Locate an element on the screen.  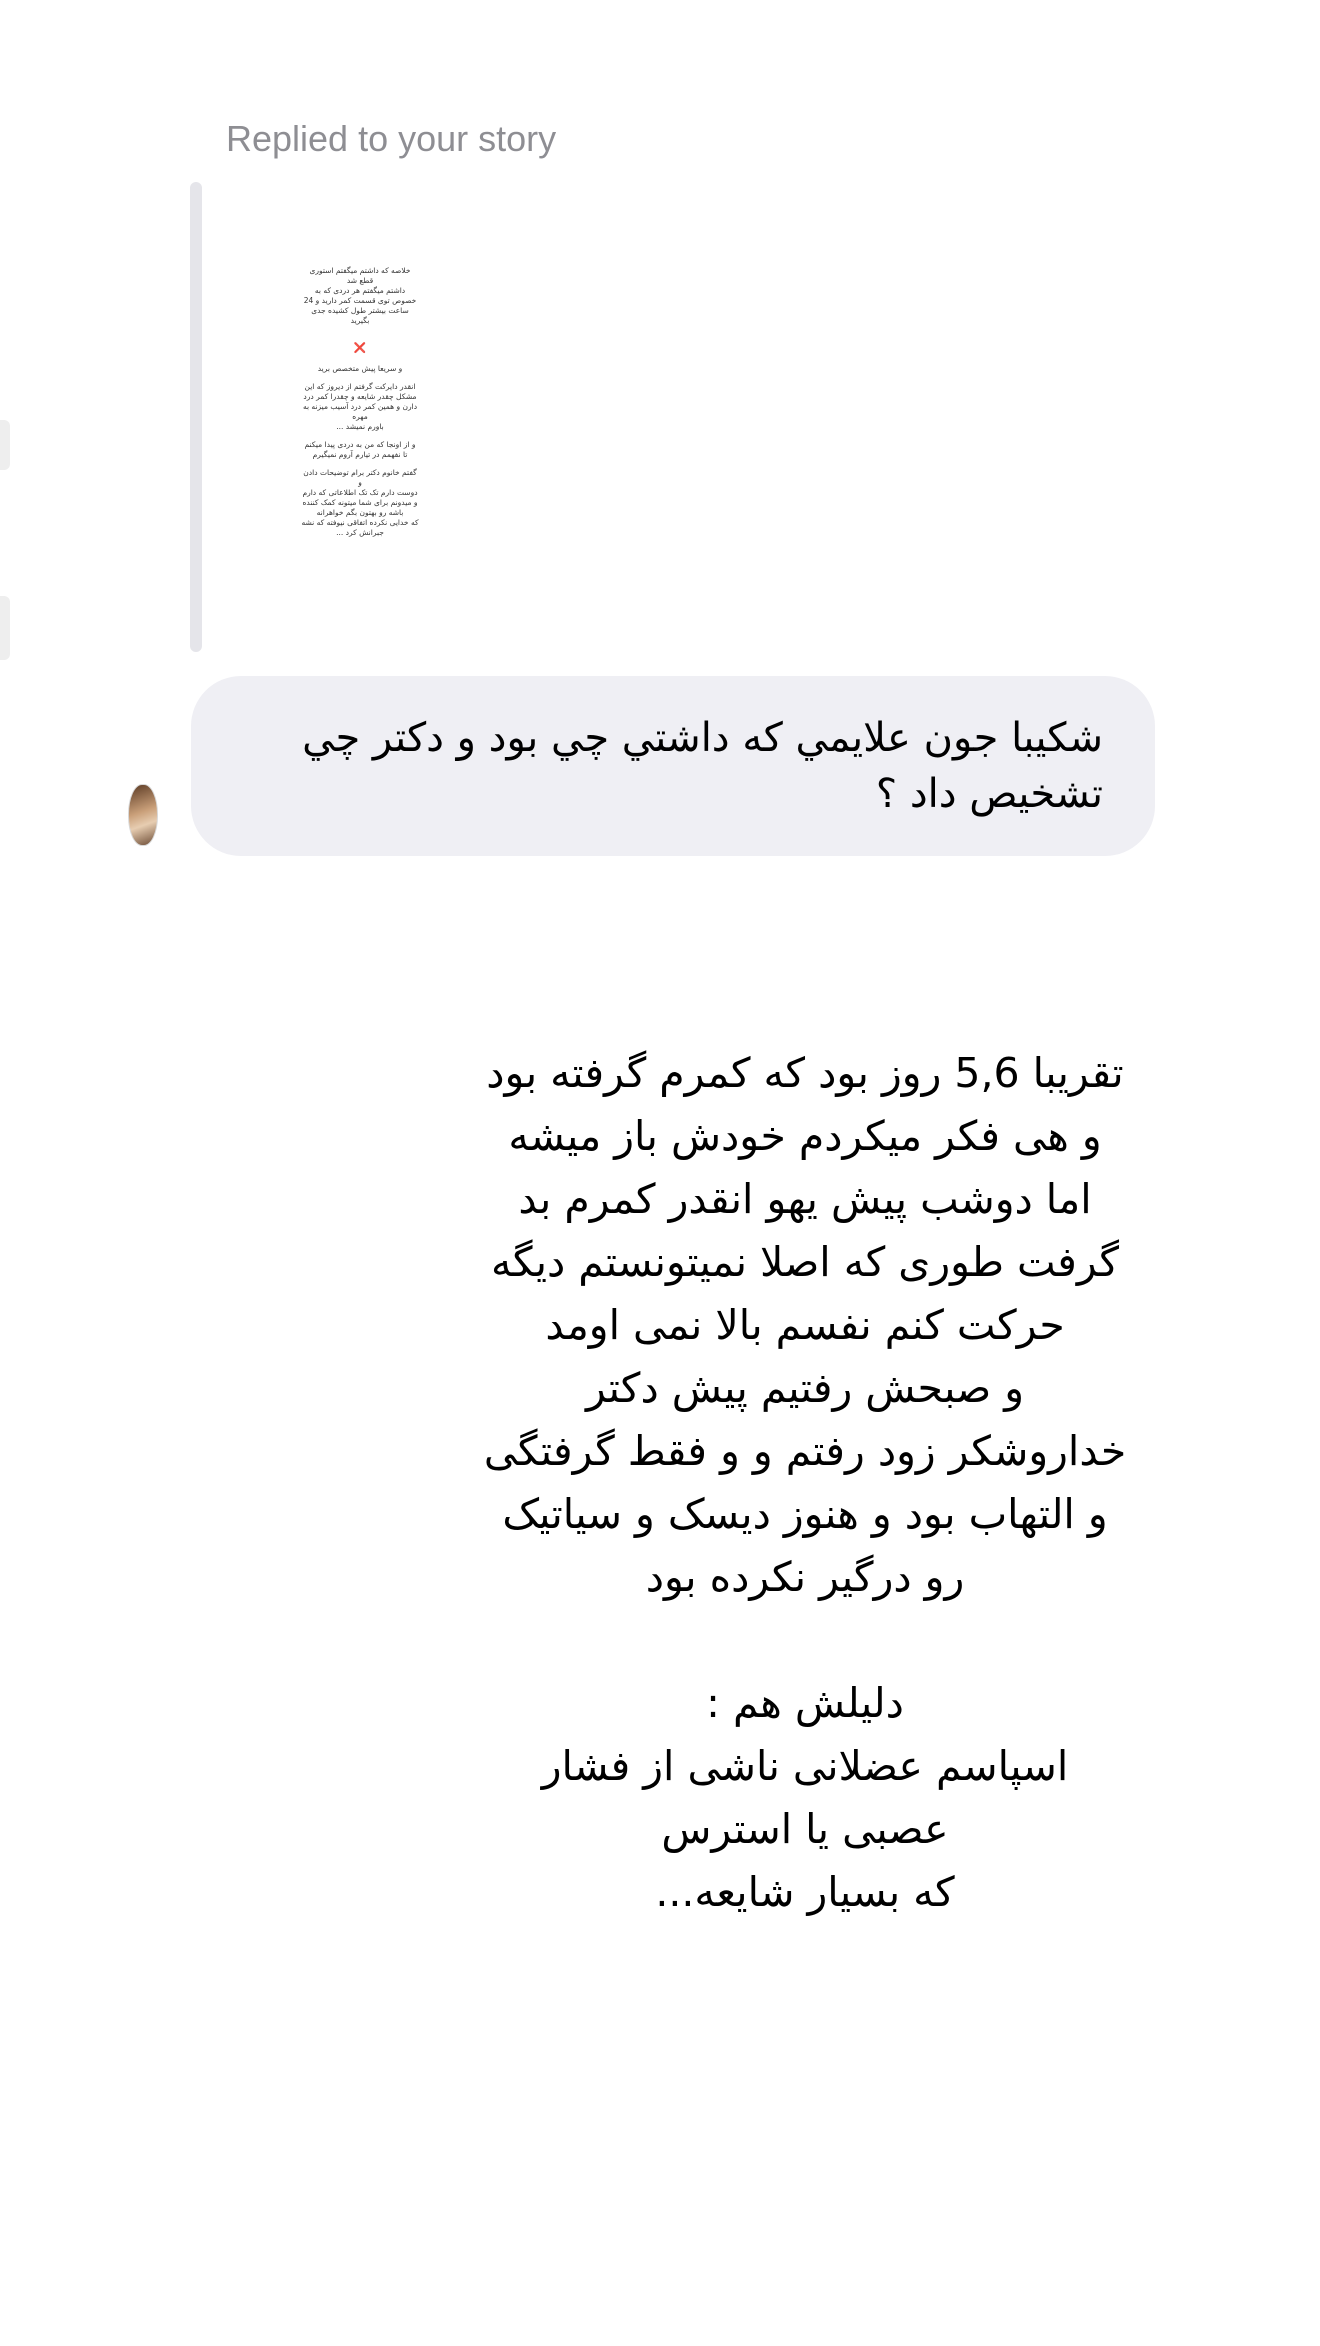
cross-mark-icon: ❌ is located at coordinates (360, 348).